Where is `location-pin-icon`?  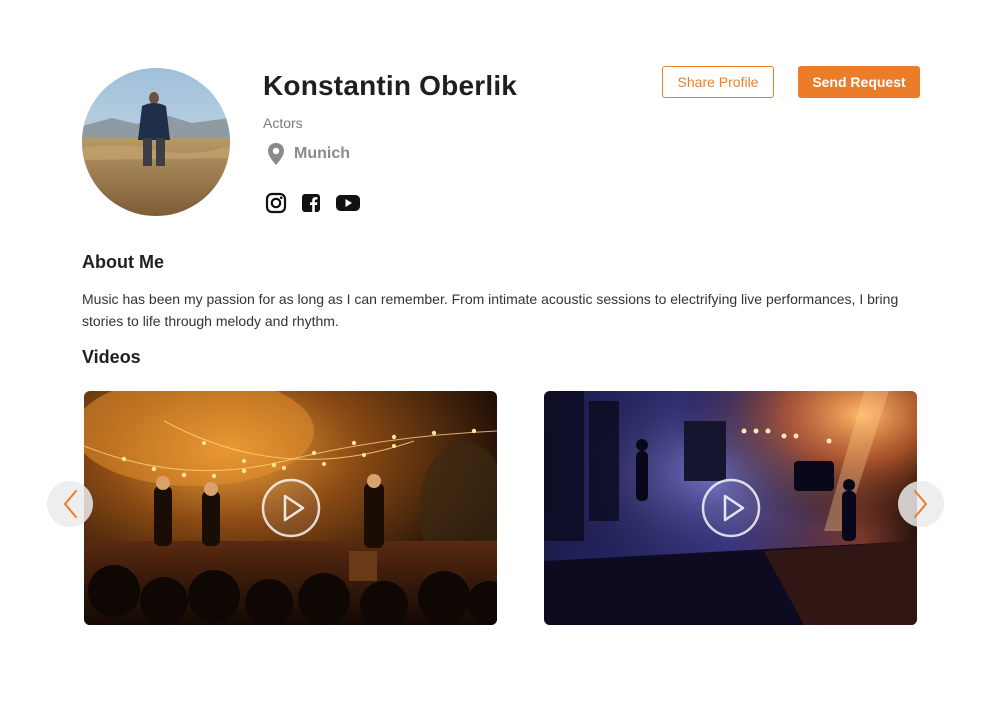 location-pin-icon is located at coordinates (276, 154).